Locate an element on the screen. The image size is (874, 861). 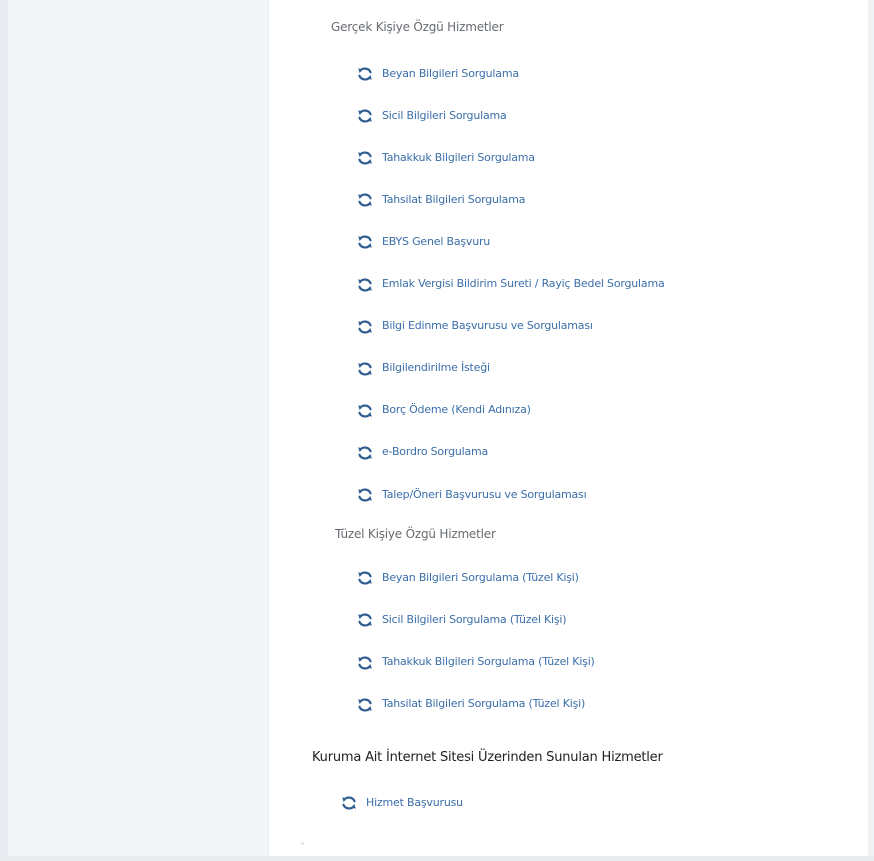
decorative-dot is located at coordinates (302, 843).